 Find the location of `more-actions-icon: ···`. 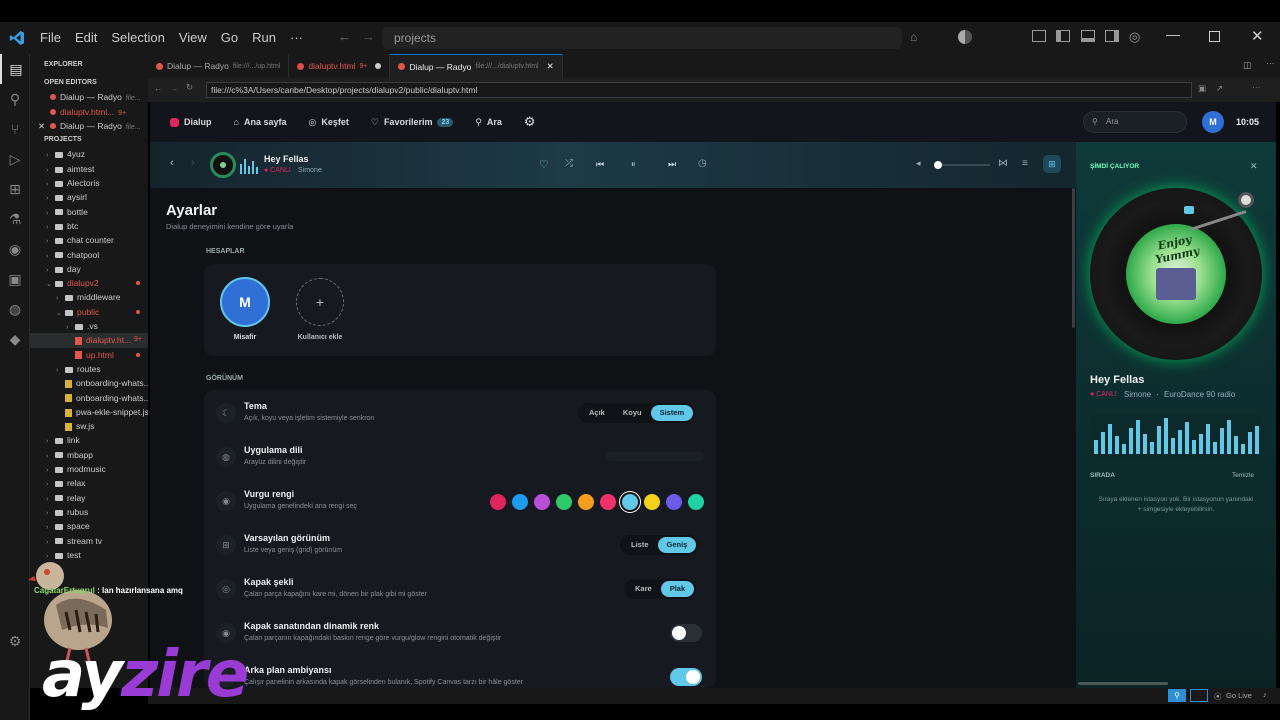

more-actions-icon: ··· is located at coordinates (1270, 63).